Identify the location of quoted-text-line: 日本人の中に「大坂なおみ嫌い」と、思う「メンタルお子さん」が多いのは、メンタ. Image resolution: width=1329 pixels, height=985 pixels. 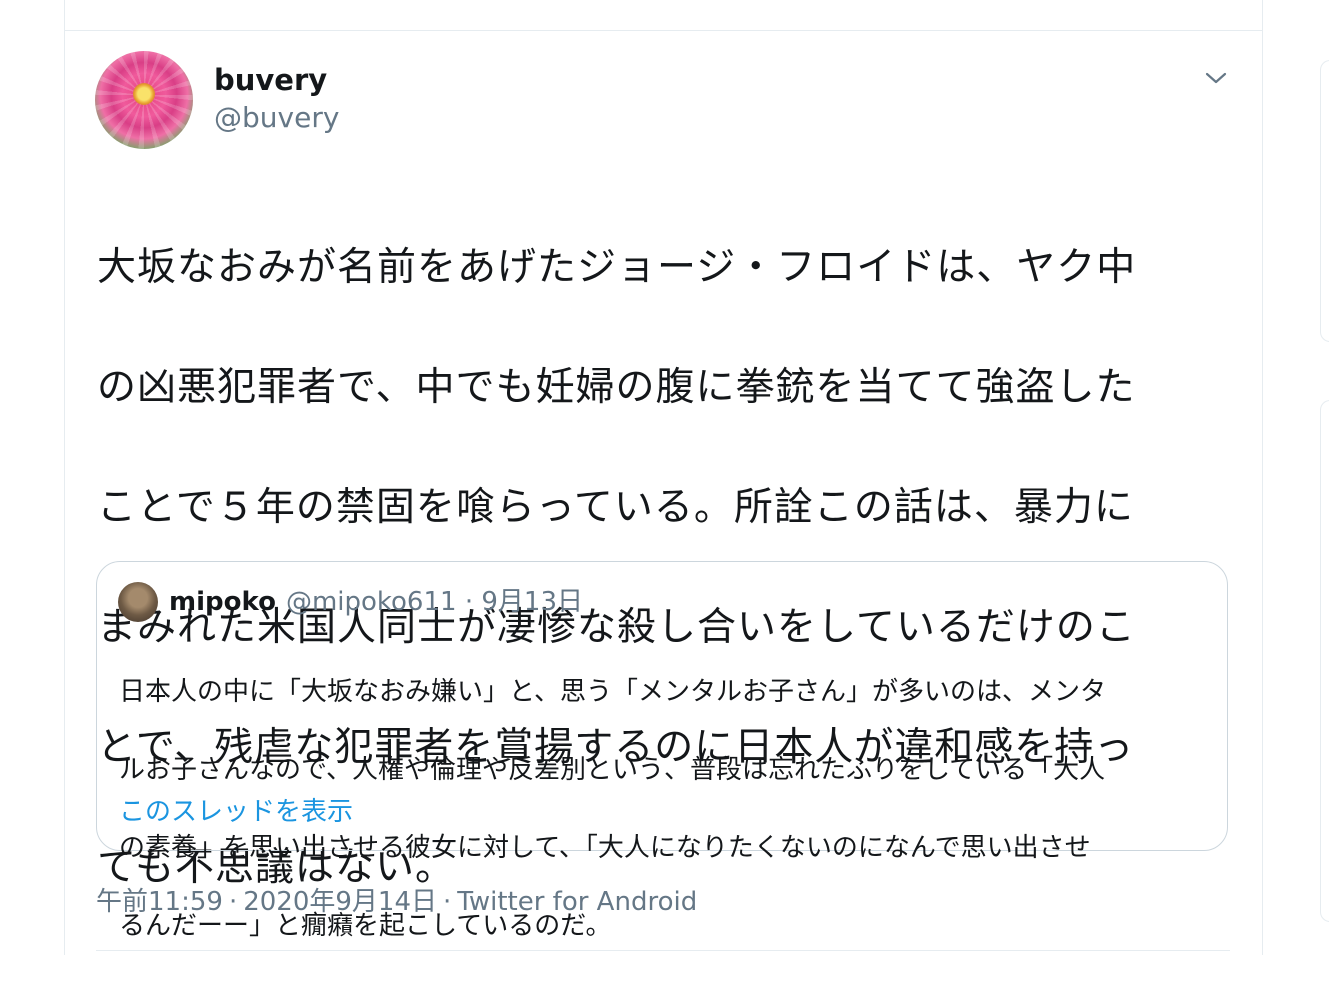
(612, 692).